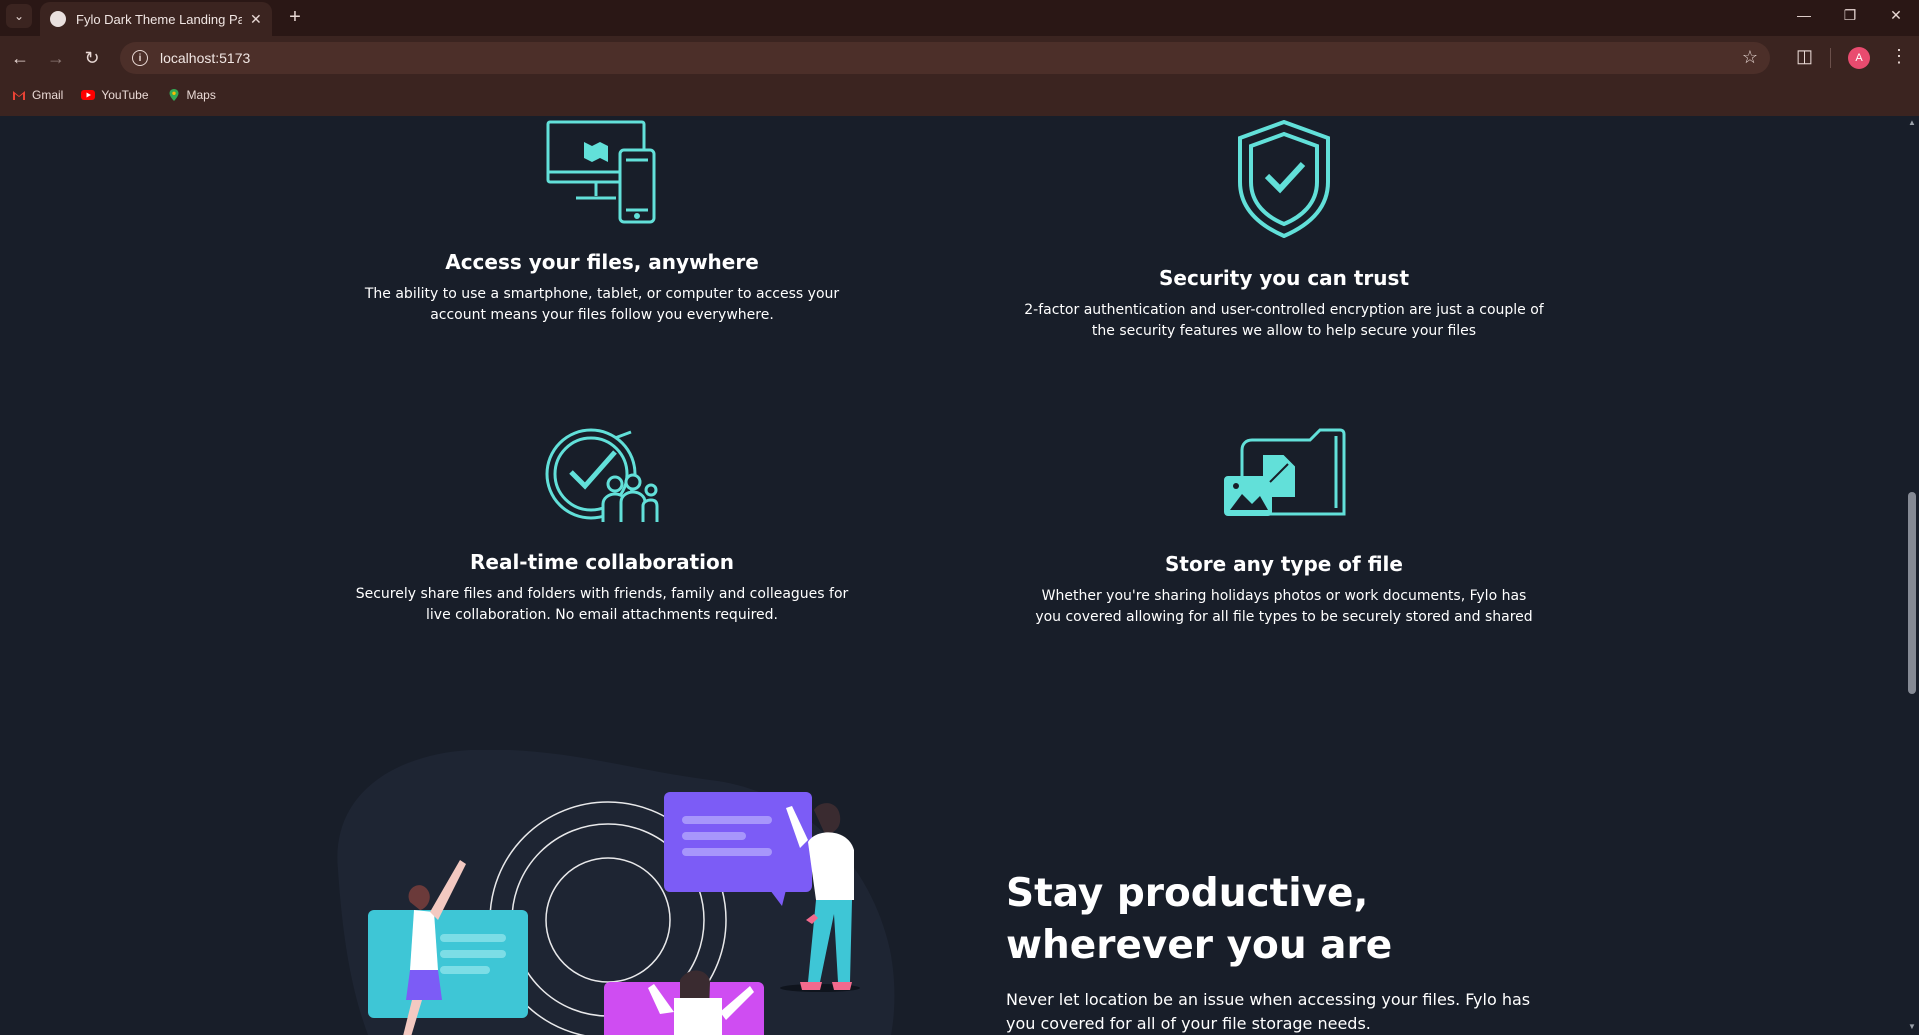  What do you see at coordinates (205, 58) in the screenshot?
I see `url-text: localhost:5173` at bounding box center [205, 58].